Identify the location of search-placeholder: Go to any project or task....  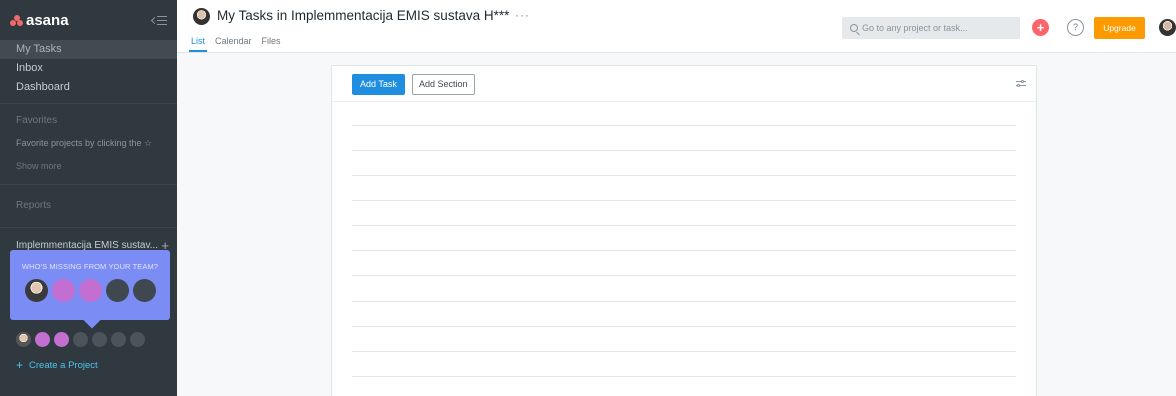
(915, 28).